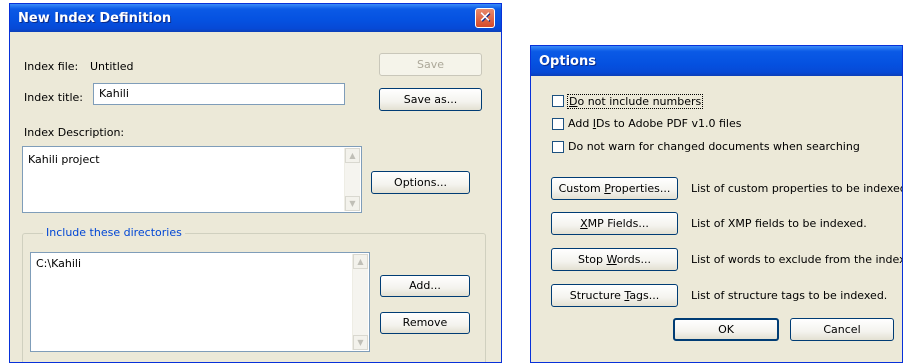 The width and height of the screenshot is (903, 363). Describe the element at coordinates (797, 188) in the screenshot. I see `custom-properties-description: List of custom properties to be indexed.` at that location.